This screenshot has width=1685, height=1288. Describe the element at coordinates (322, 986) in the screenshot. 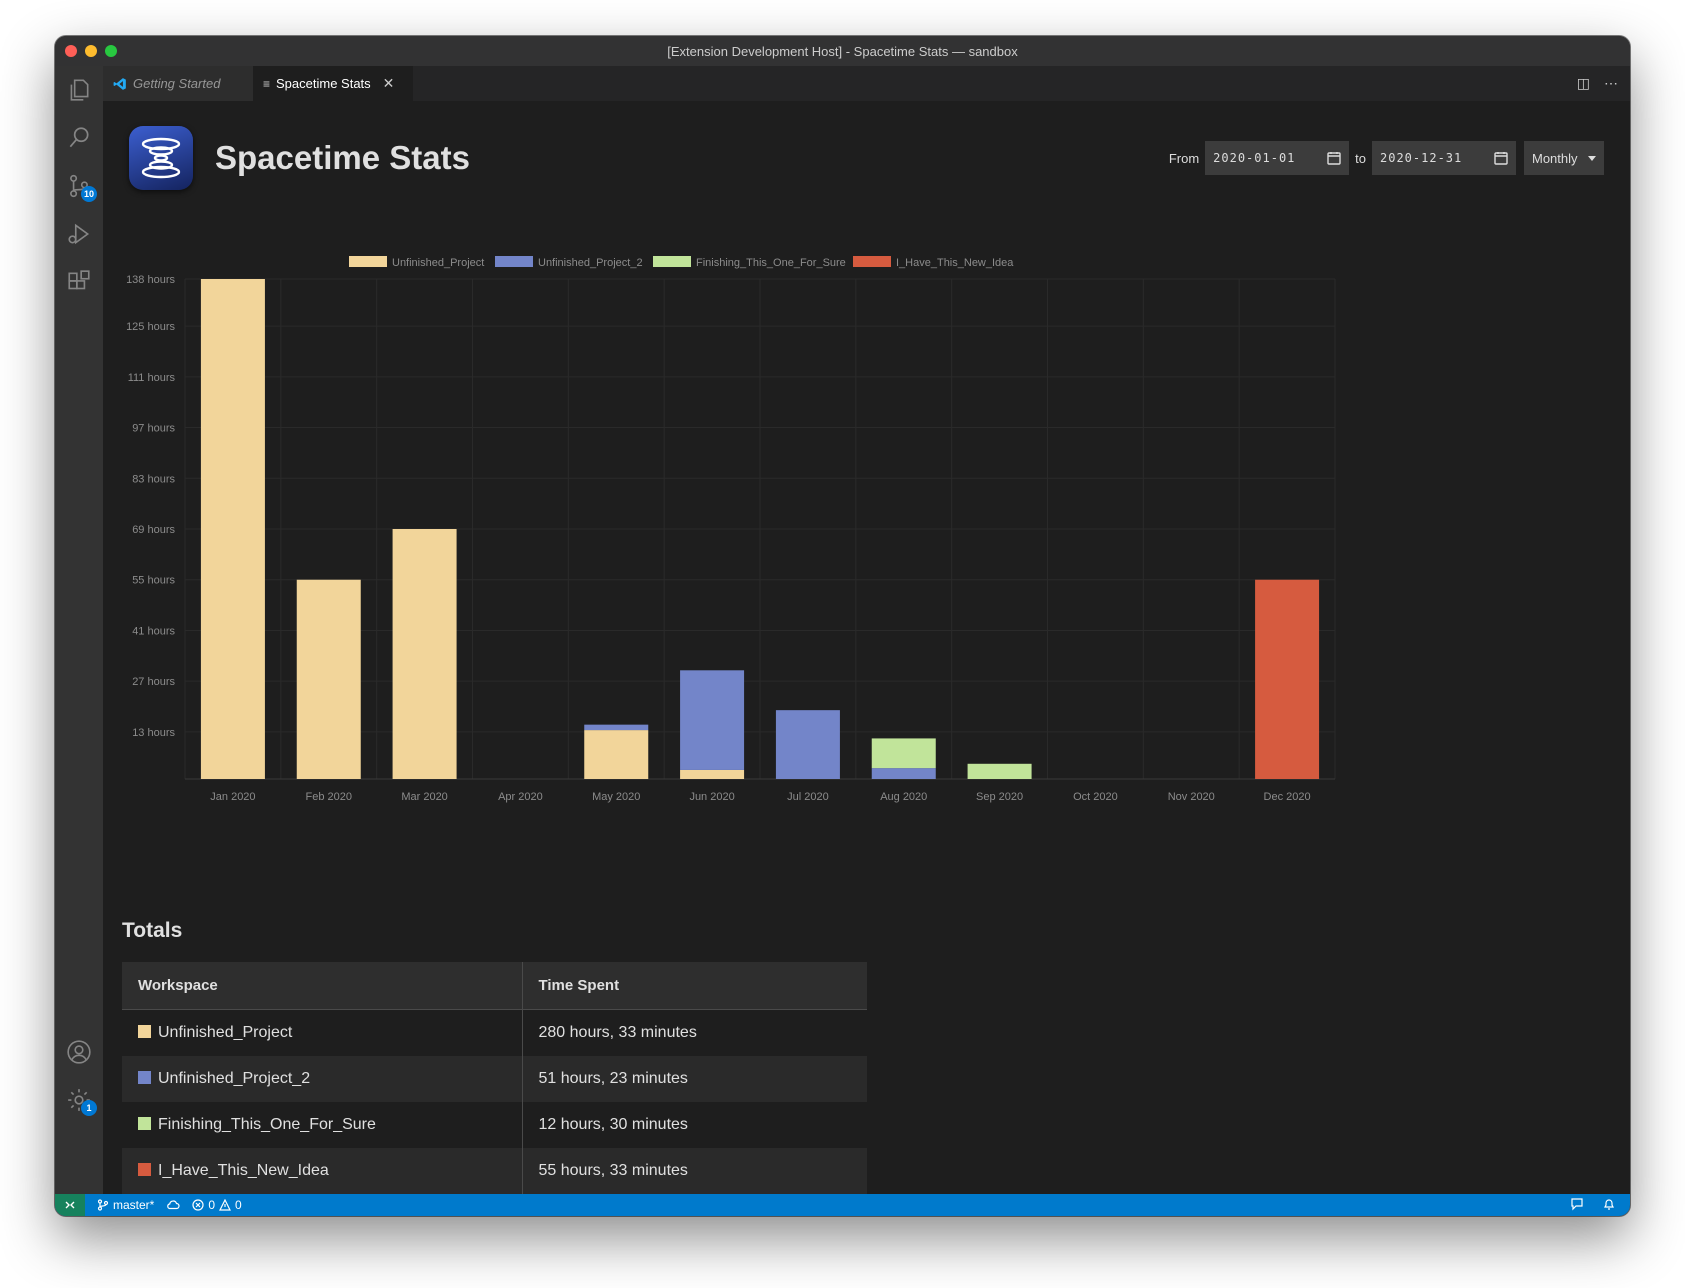

I see `workspace-column-header: Workspace` at that location.